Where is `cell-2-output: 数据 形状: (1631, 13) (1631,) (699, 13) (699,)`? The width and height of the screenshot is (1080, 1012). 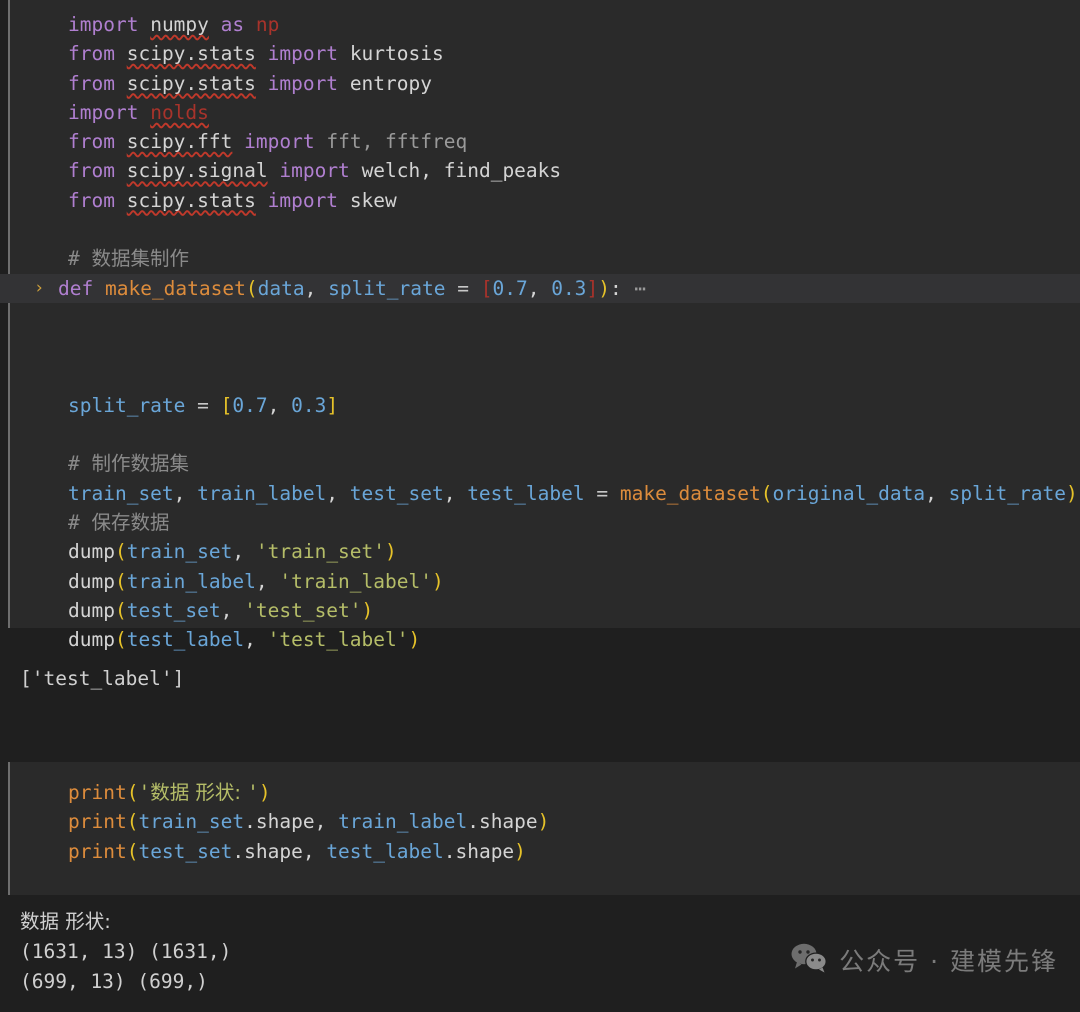 cell-2-output: 数据 形状: (1631, 13) (1631,) (699, 13) (699,) is located at coordinates (540, 953).